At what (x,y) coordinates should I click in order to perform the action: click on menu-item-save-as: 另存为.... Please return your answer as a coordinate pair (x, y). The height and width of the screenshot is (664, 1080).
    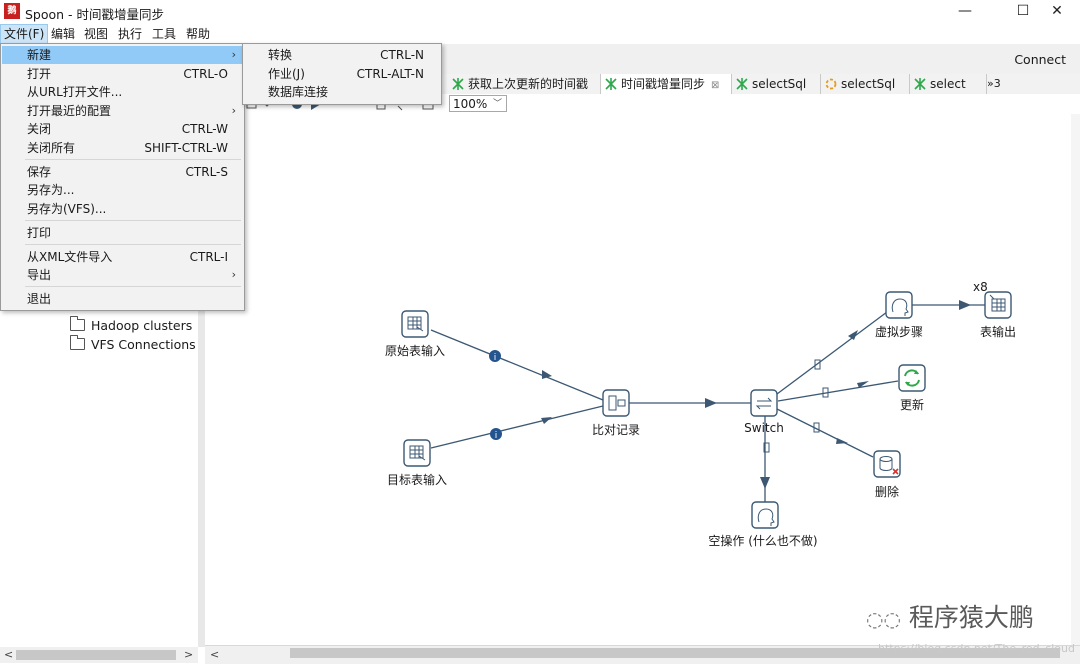
    Looking at the image, I should click on (122, 190).